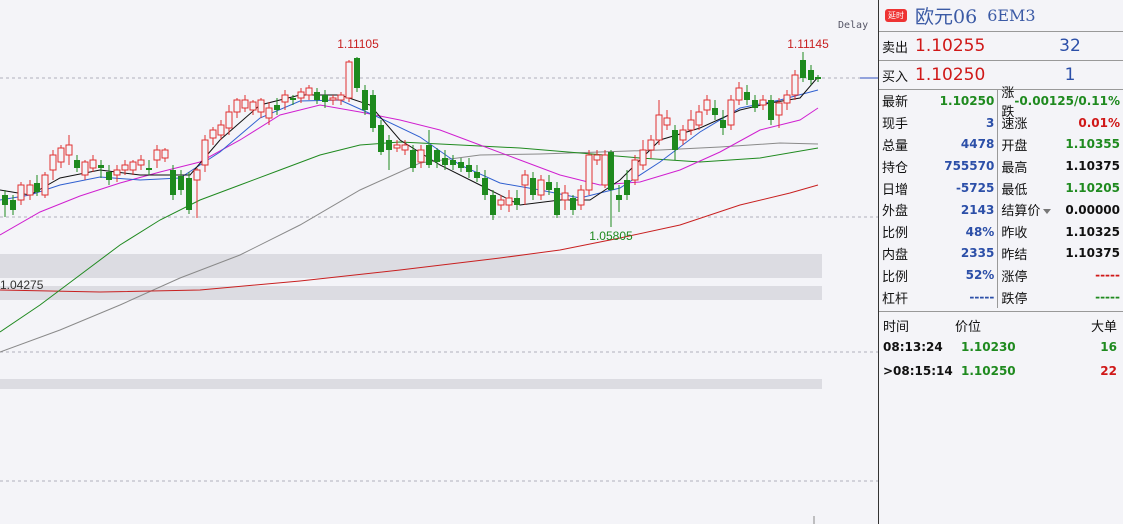 This screenshot has height=524, width=1123. Describe the element at coordinates (895, 190) in the screenshot. I see `stat-label: 日增` at that location.